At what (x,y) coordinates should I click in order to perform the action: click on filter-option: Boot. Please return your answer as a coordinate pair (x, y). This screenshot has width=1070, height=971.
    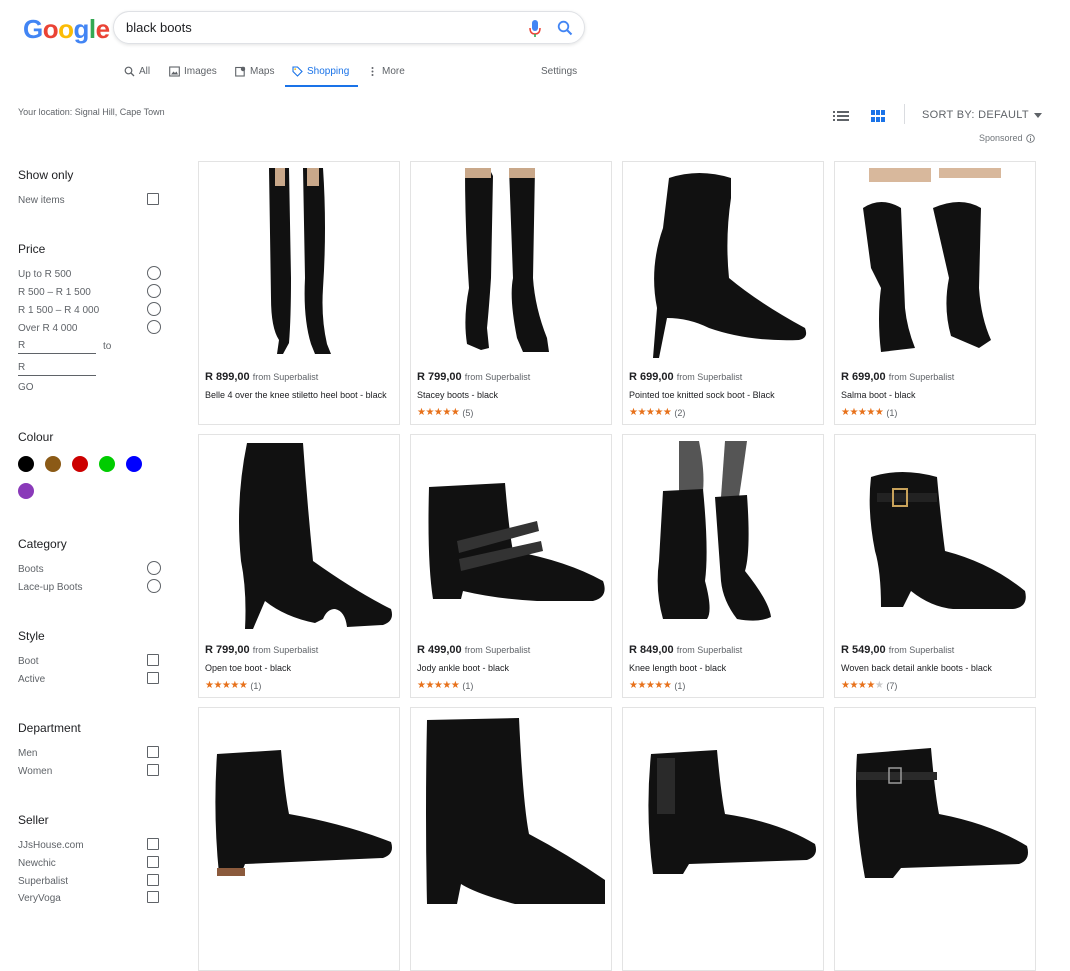
    Looking at the image, I should click on (28, 661).